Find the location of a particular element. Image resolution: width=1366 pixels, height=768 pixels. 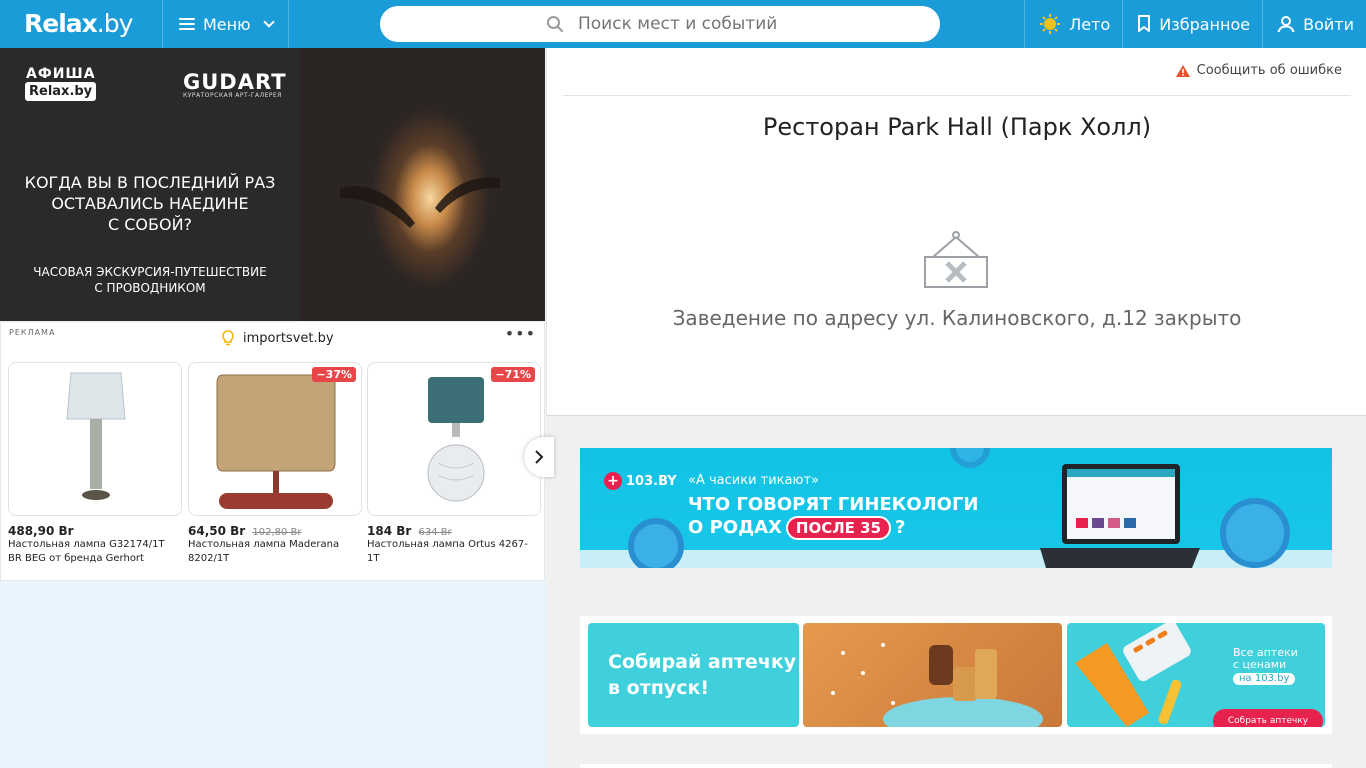

product-price: 488,90 Br is located at coordinates (41, 531).